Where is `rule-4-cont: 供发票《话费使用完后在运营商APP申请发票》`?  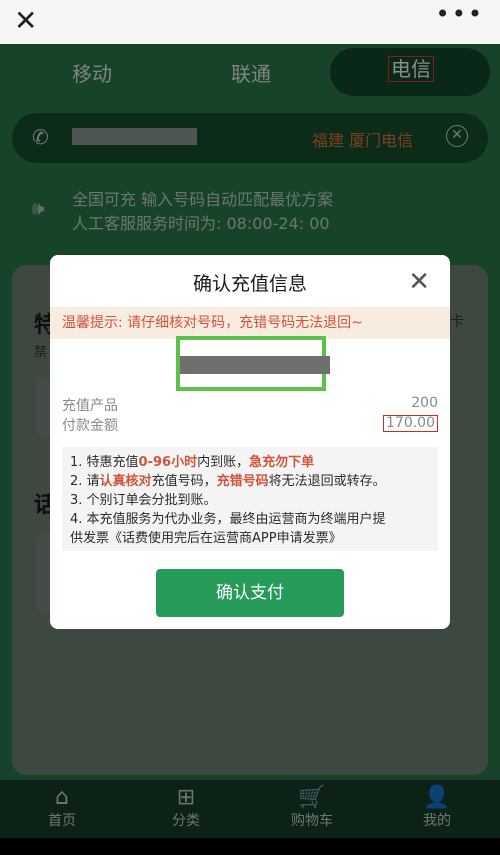 rule-4-cont: 供发票《话费使用完后在运营商APP申请发票》 is located at coordinates (206, 538).